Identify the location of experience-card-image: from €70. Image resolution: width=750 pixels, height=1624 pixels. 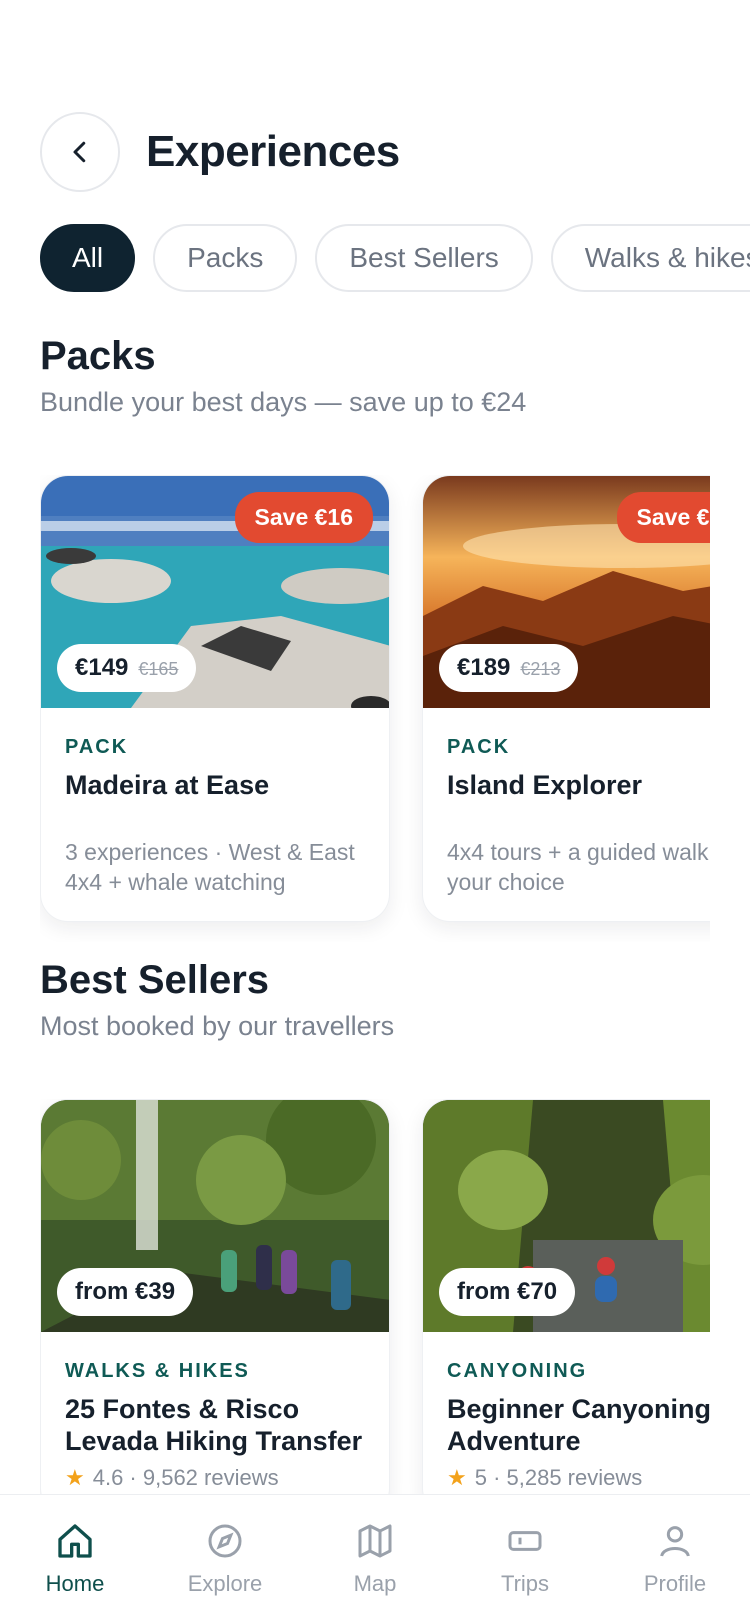
(566, 1216).